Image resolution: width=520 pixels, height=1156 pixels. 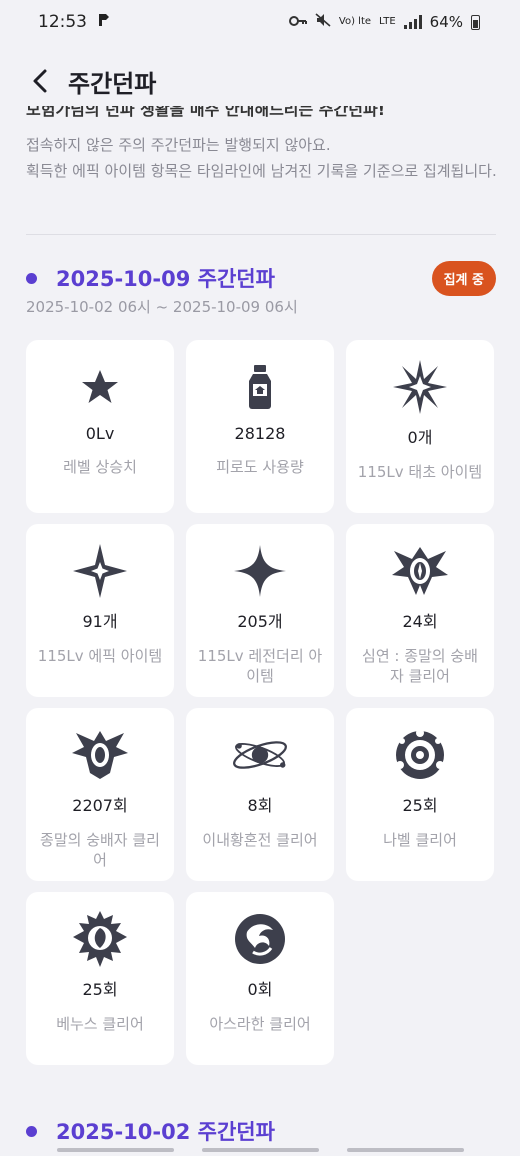 I want to click on orbit-planet-icon, so click(x=260, y=755).